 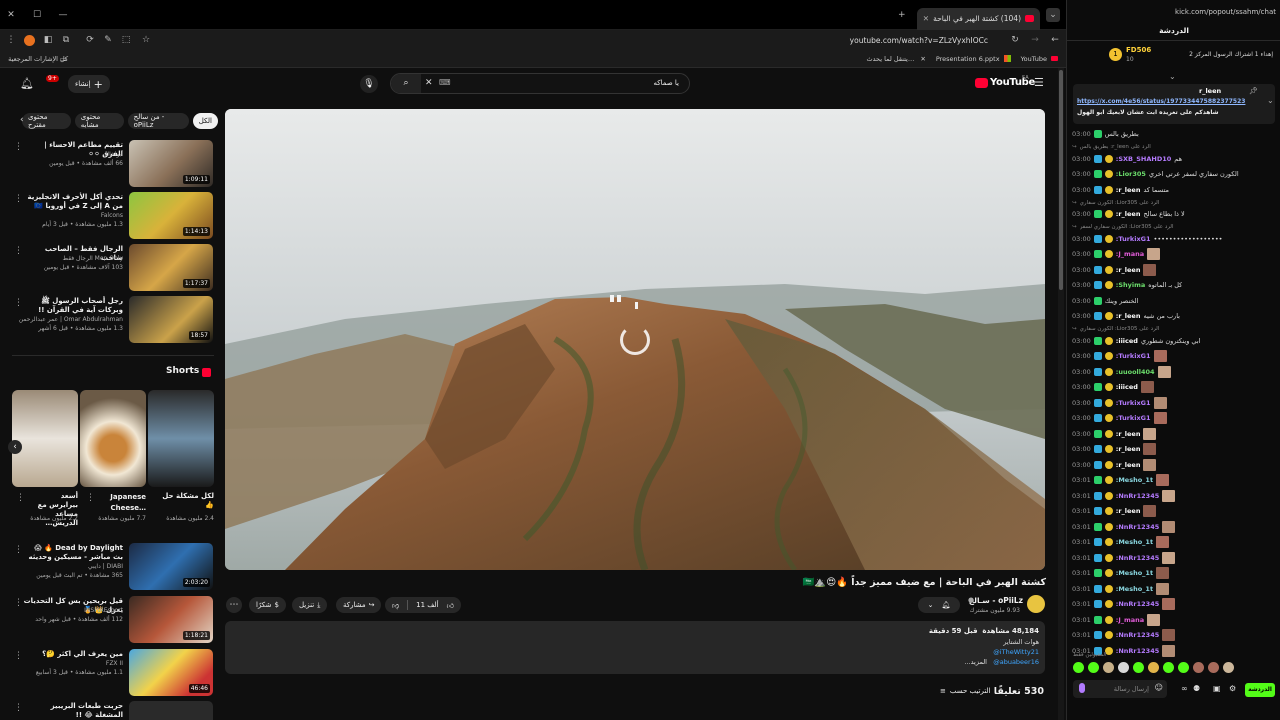 What do you see at coordinates (205, 121) in the screenshot?
I see `chip-all: الكل` at bounding box center [205, 121].